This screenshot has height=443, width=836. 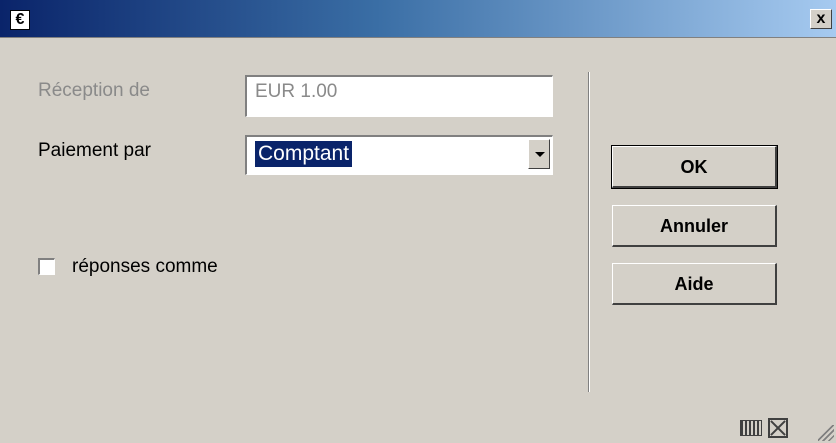 I want to click on chevron-down-icon, so click(x=539, y=154).